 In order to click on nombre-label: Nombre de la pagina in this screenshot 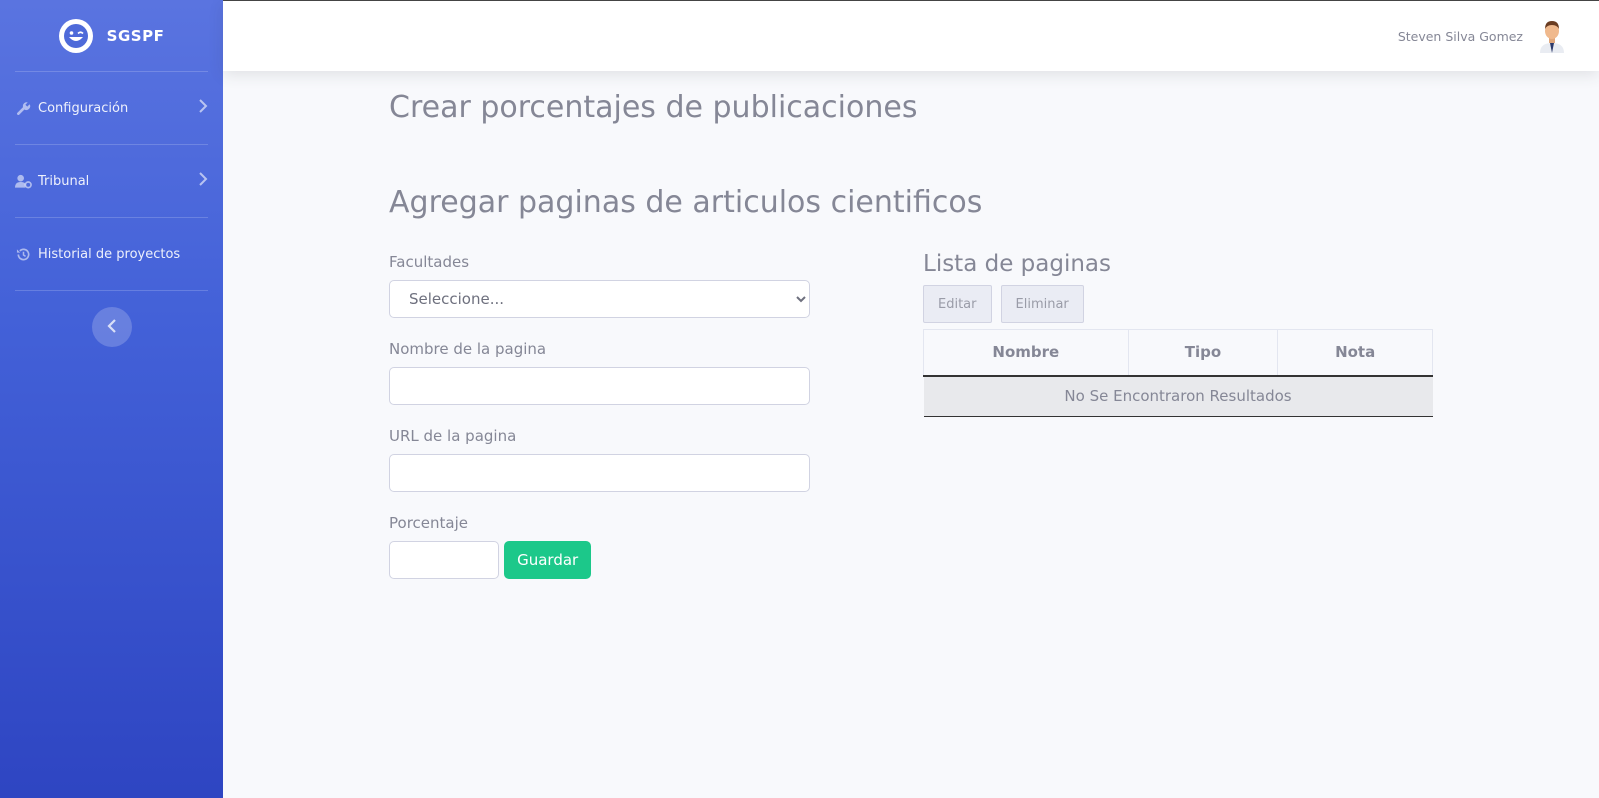, I will do `click(468, 349)`.